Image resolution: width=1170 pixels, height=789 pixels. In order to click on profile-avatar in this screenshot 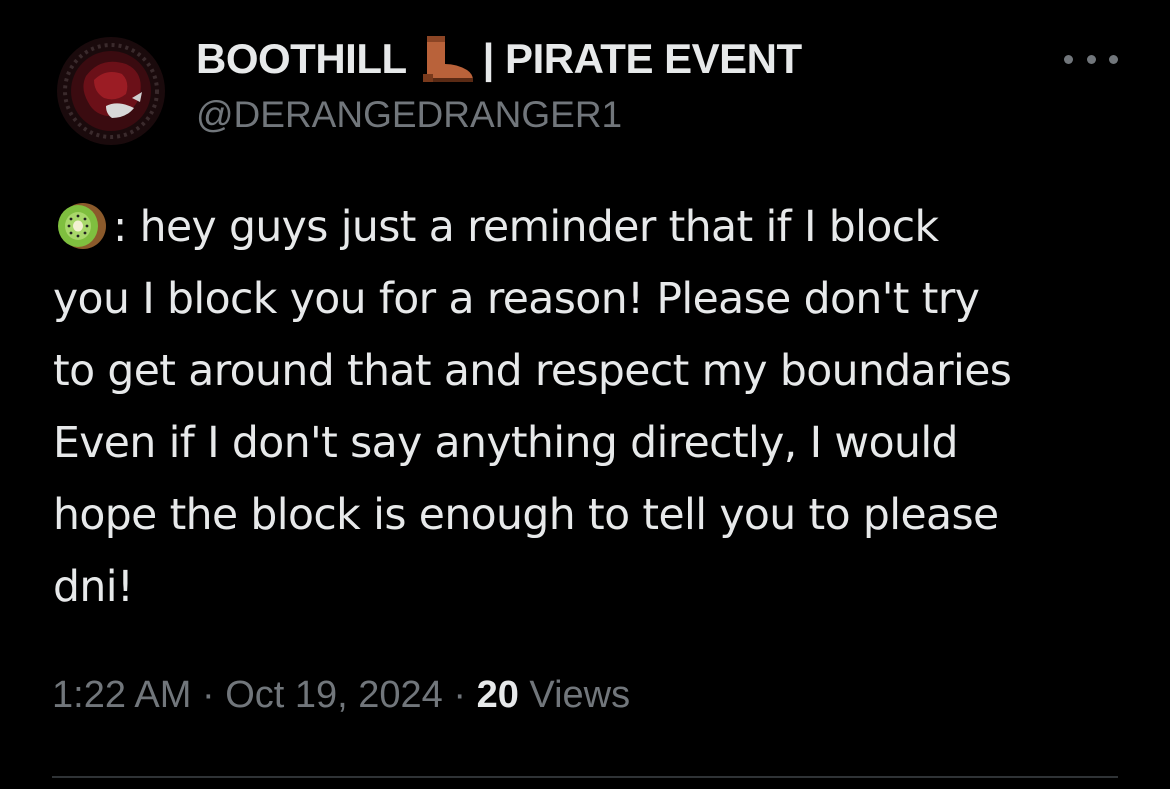, I will do `click(111, 91)`.